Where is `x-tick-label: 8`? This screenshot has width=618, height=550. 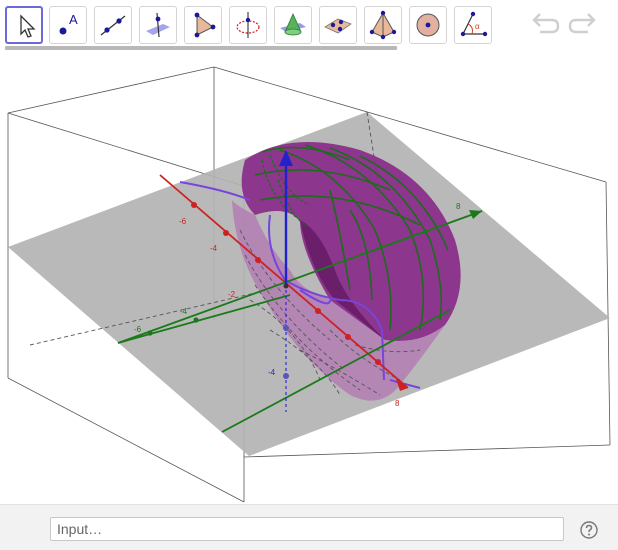
x-tick-label: 8 is located at coordinates (397, 403).